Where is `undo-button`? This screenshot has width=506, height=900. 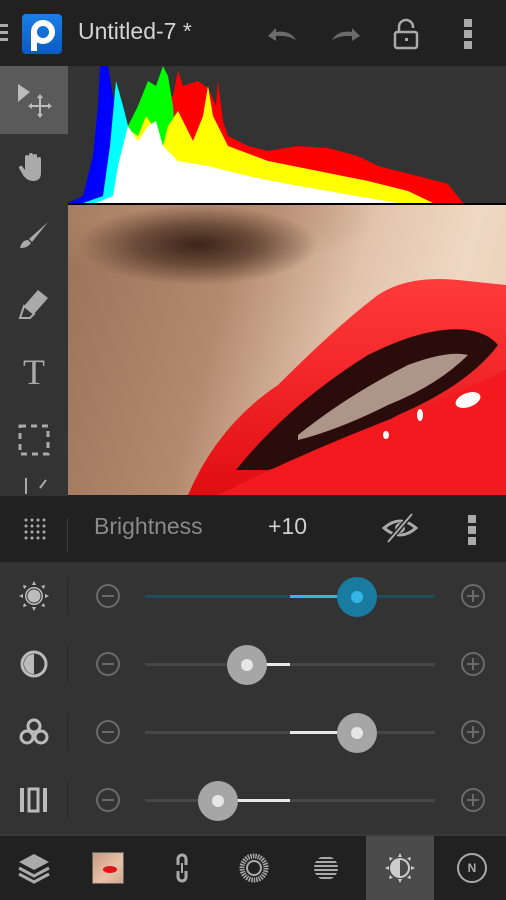
undo-button is located at coordinates (282, 34).